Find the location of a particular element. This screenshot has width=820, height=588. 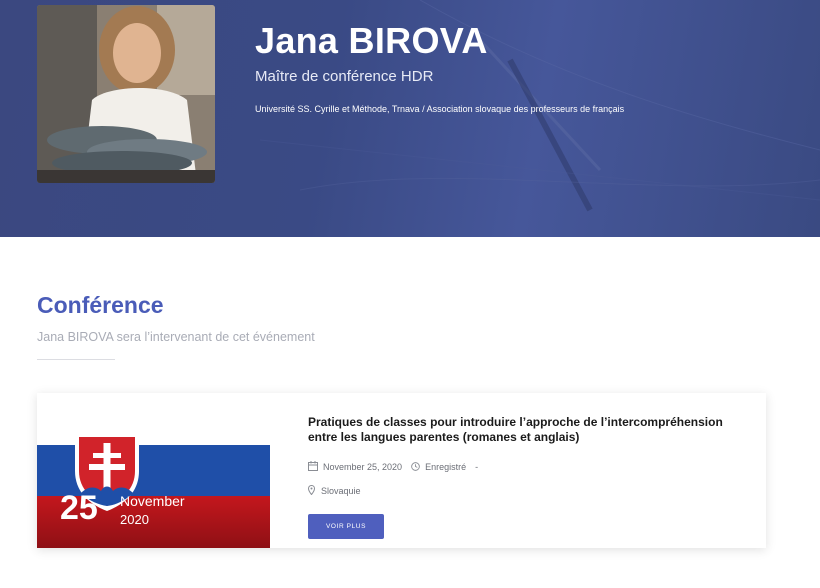

speaker-photo is located at coordinates (126, 94).